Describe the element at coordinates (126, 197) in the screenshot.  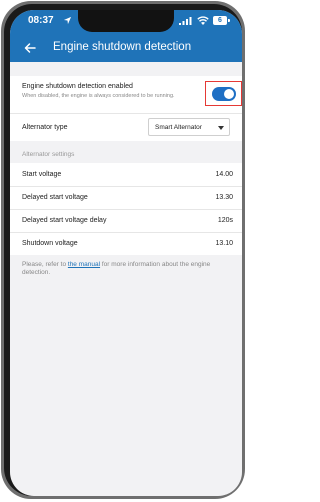
I see `delayed-start-voltage-row: Delayed start voltage 13.30` at that location.